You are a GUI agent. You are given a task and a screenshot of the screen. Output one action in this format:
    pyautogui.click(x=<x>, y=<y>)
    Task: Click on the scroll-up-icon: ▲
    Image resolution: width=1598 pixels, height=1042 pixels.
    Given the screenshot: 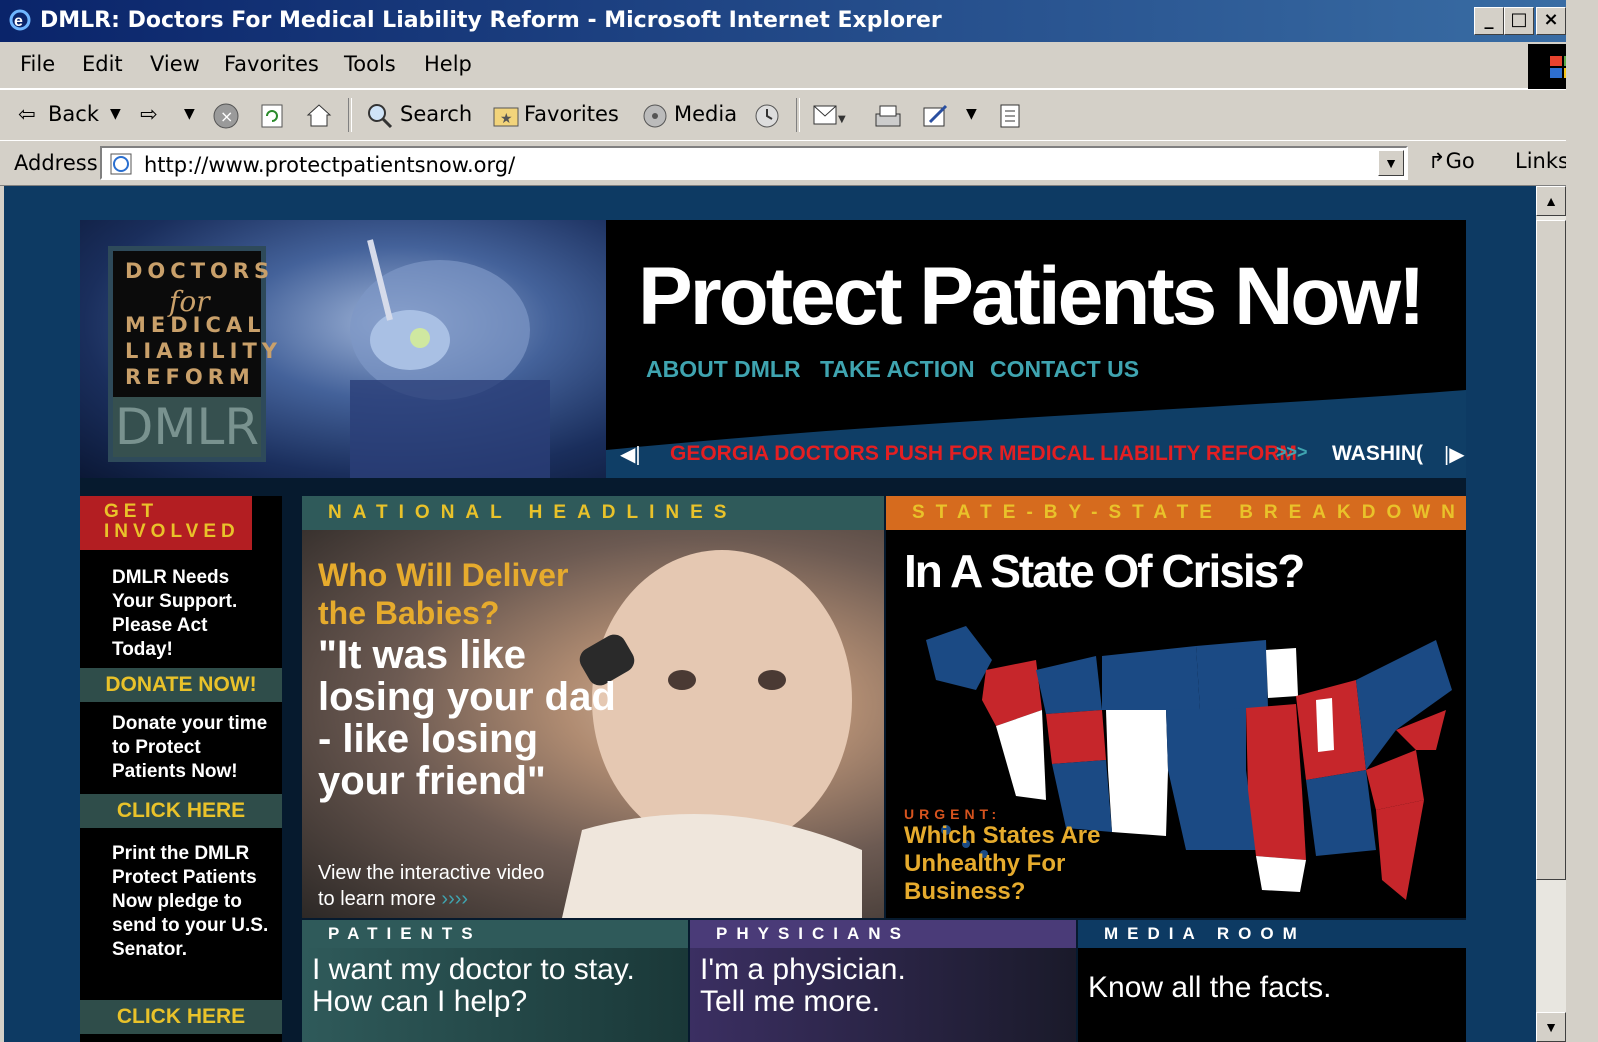 What is the action you would take?
    pyautogui.click(x=1551, y=201)
    